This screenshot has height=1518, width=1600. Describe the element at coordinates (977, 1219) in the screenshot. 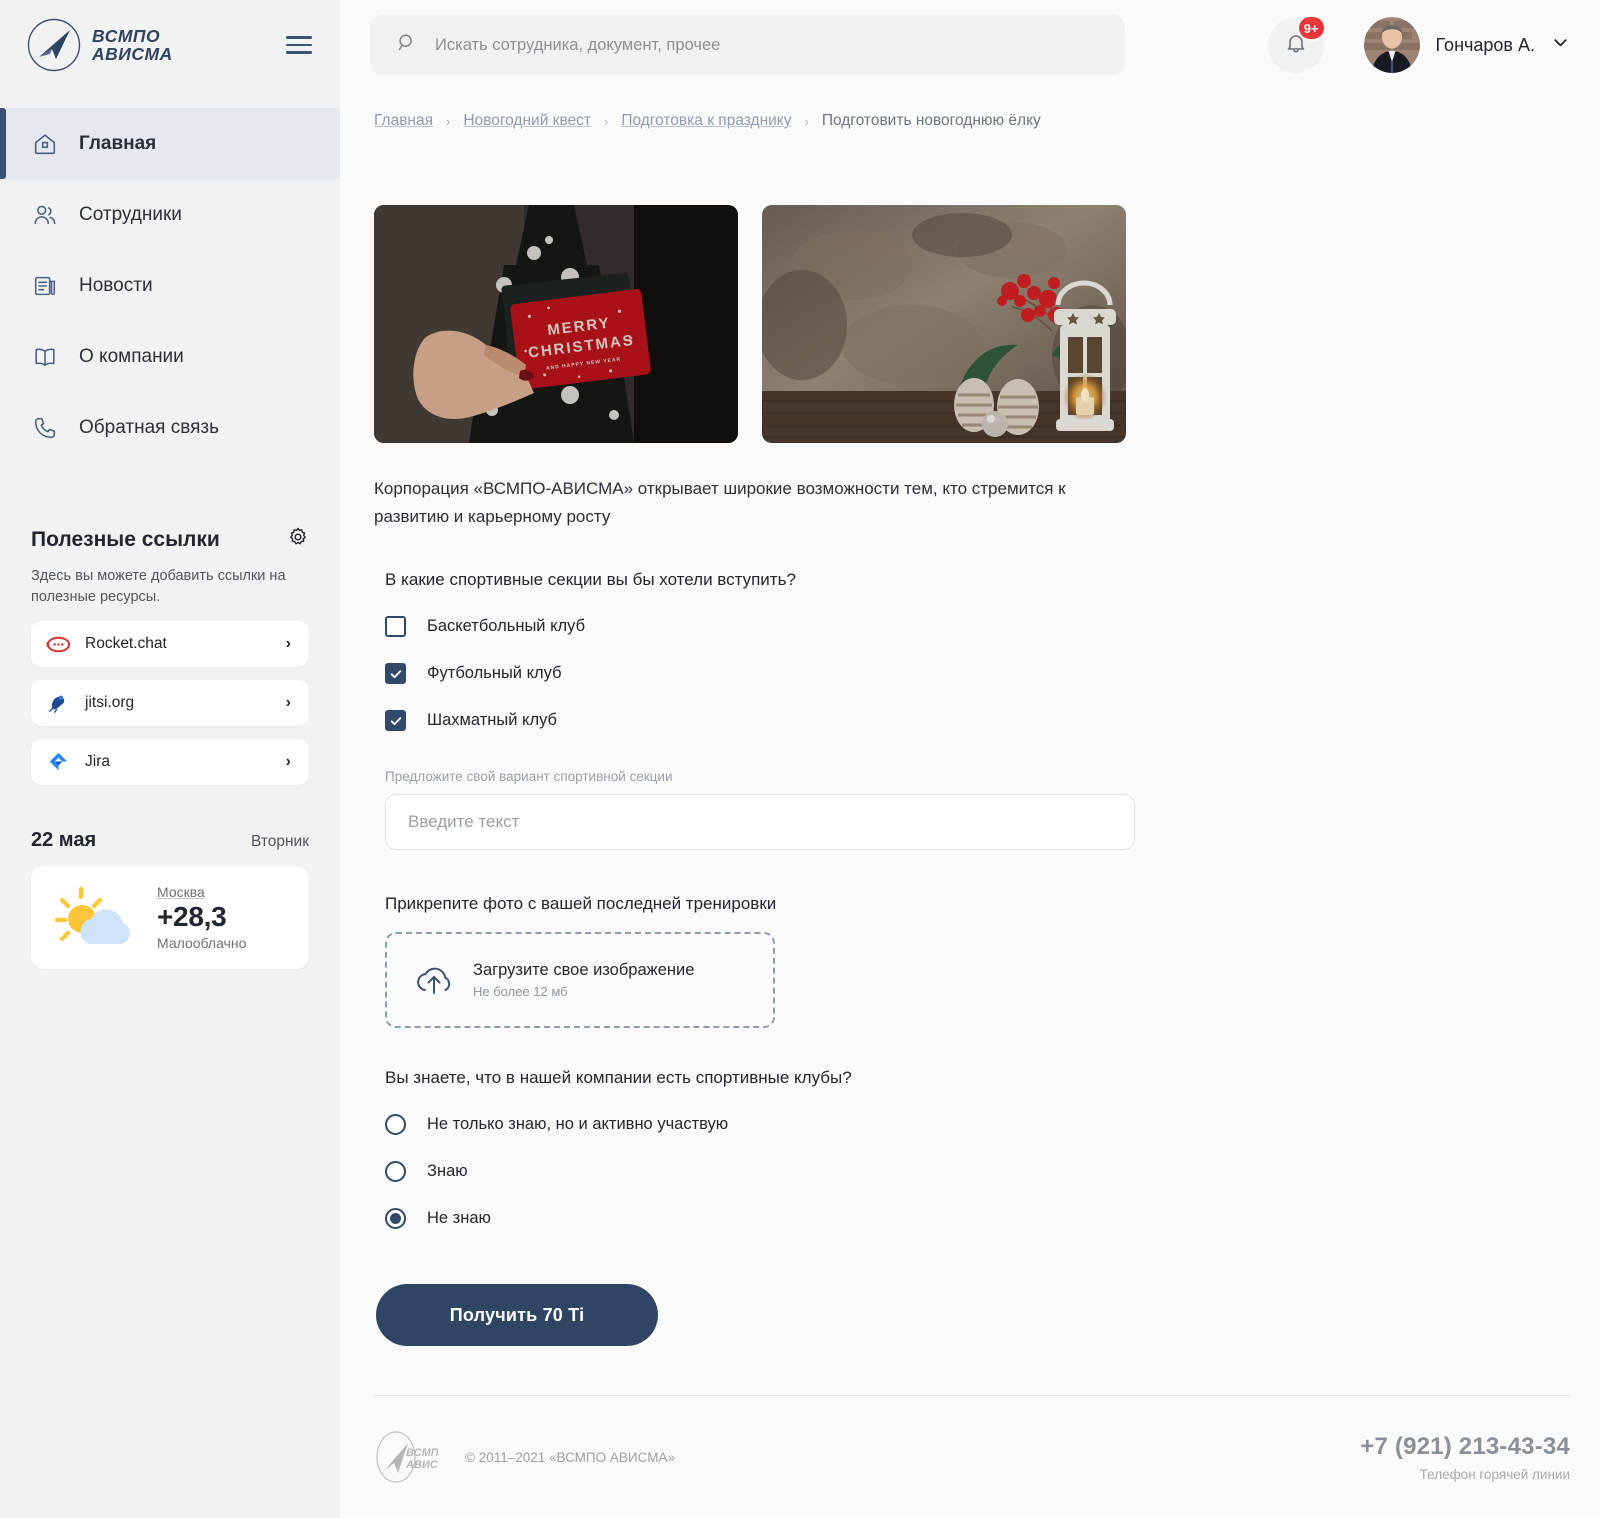

I see `radio-option-dont-know: Не знаю` at that location.